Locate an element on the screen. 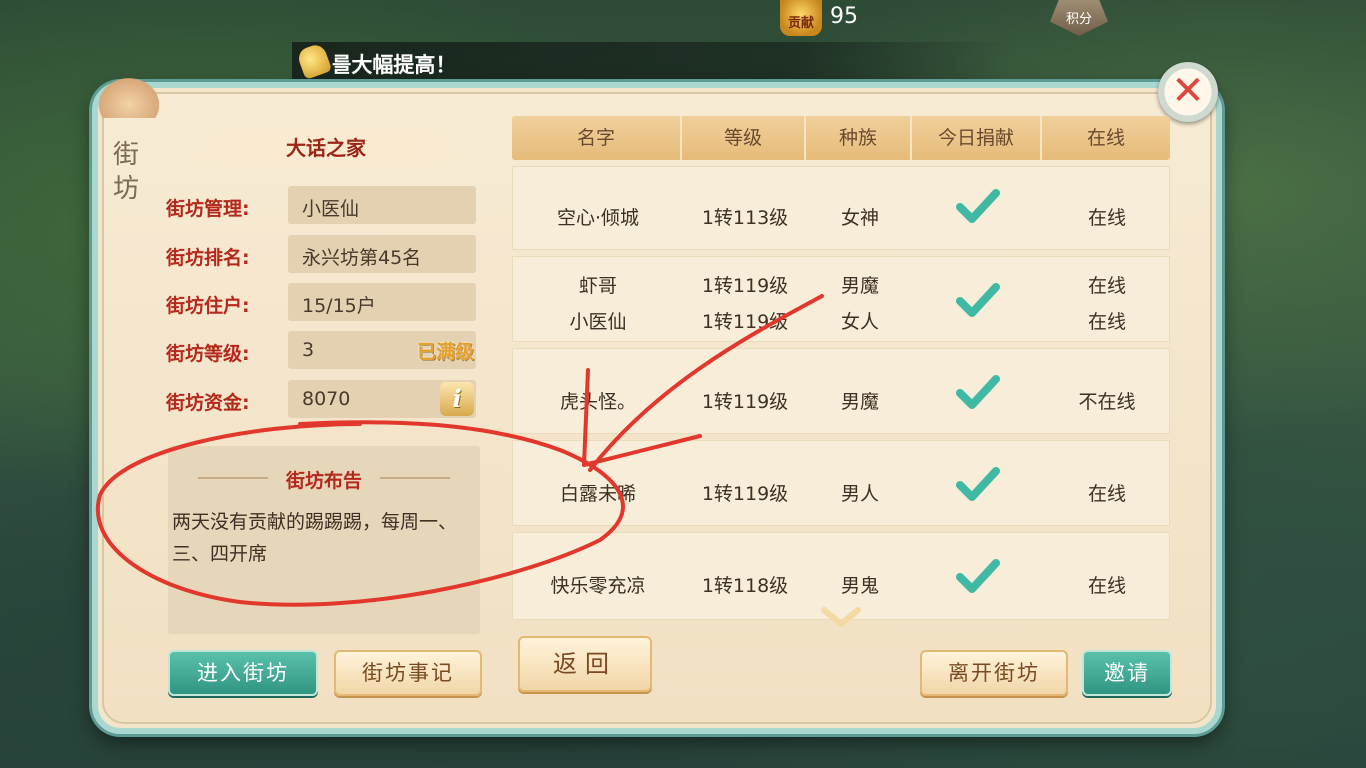 The image size is (1366, 768). annotation-arrow-line is located at coordinates (706, 383).